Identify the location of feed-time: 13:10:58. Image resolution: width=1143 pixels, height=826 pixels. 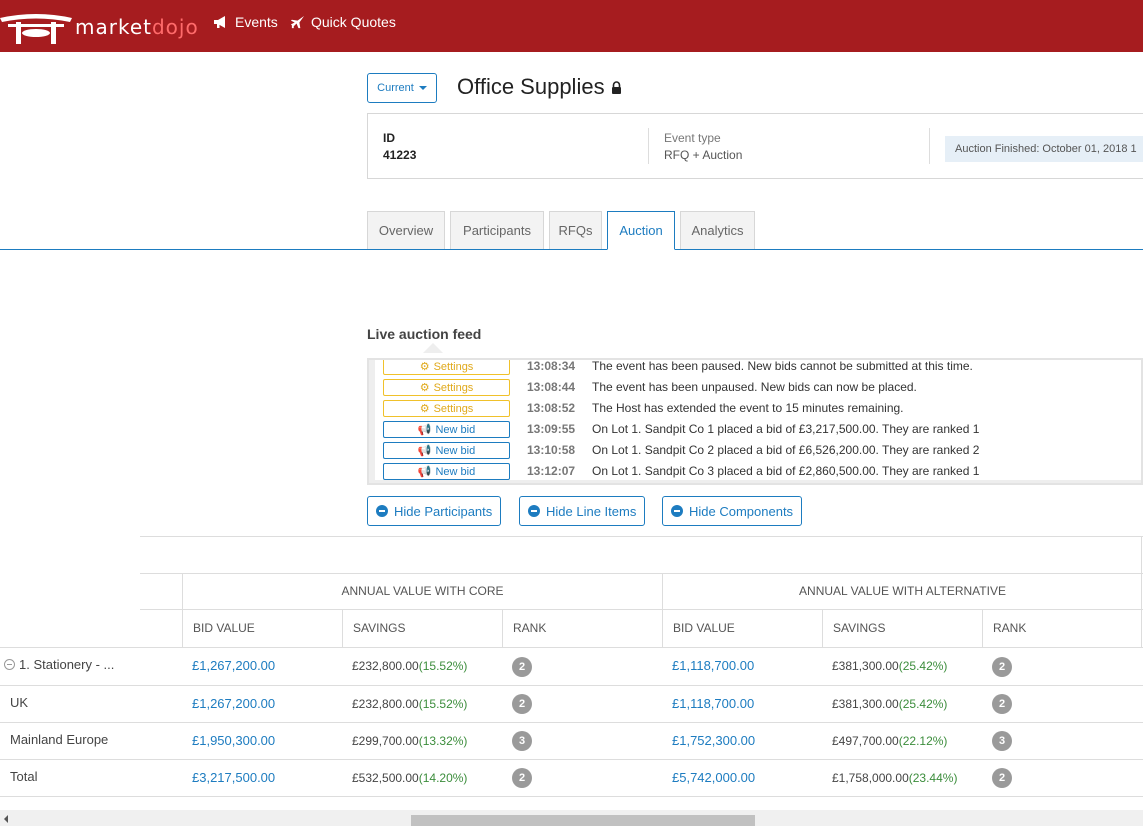
(551, 450).